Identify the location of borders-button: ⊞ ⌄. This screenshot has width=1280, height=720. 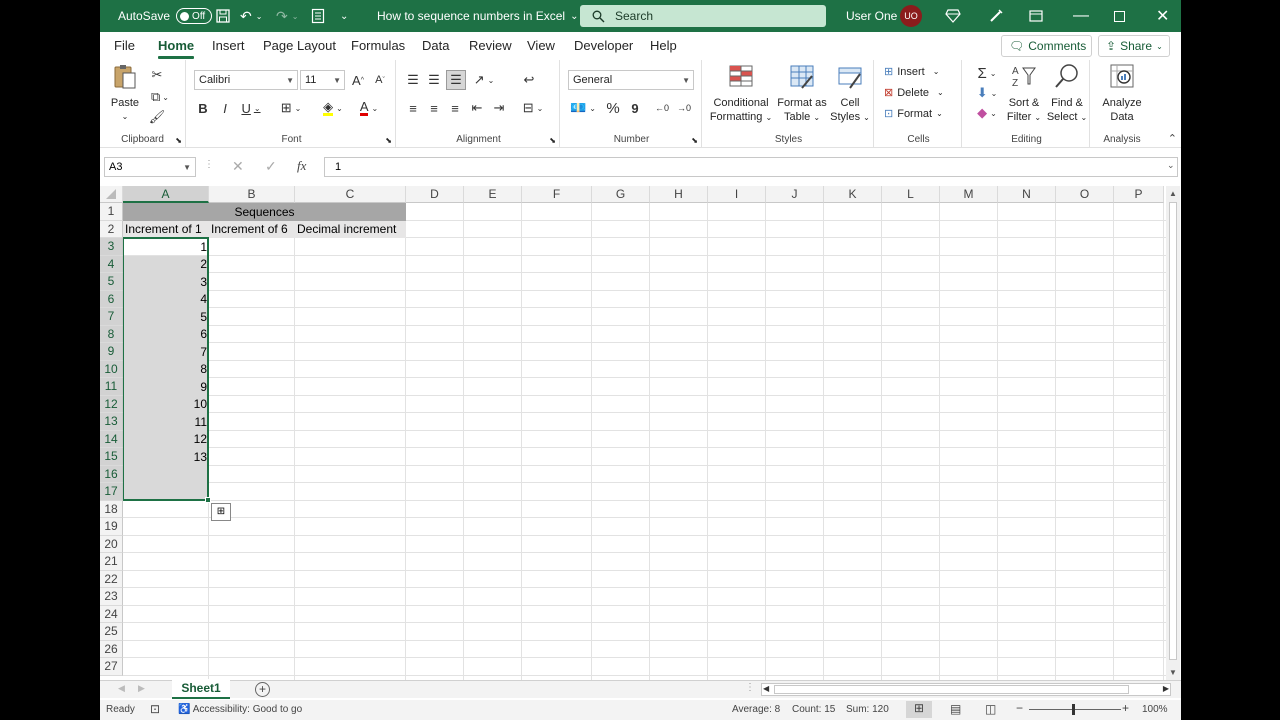
(291, 108).